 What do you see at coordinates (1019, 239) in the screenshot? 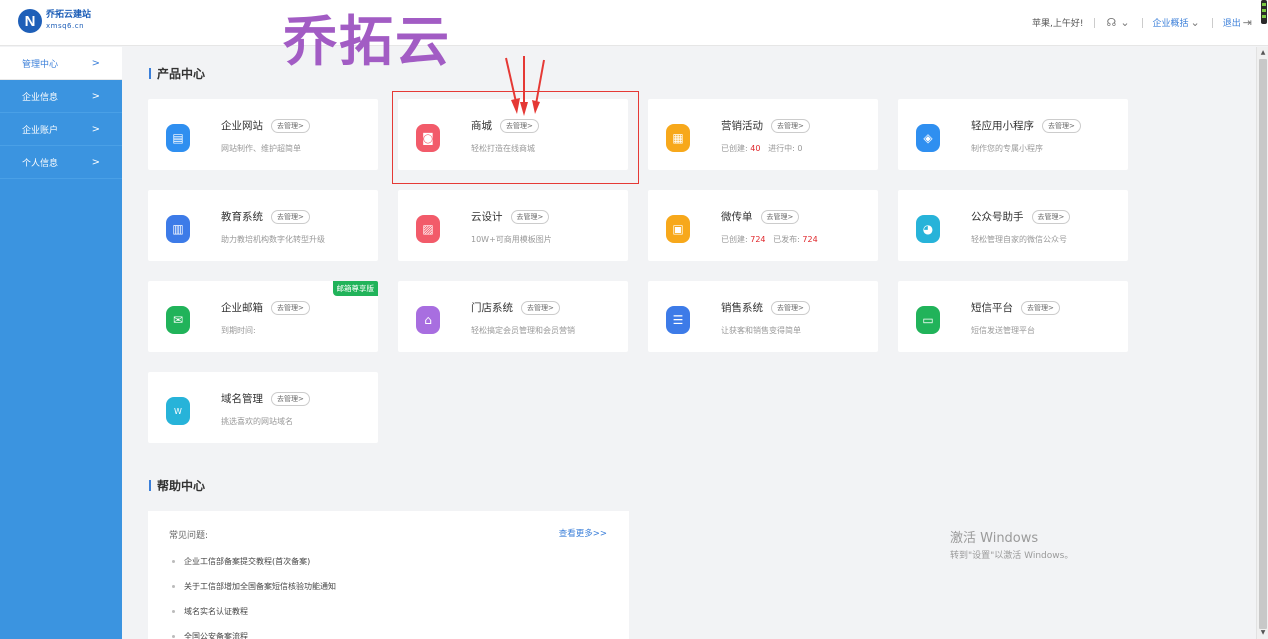
I see `product-desc: 轻松管理自家的微信公众号` at bounding box center [1019, 239].